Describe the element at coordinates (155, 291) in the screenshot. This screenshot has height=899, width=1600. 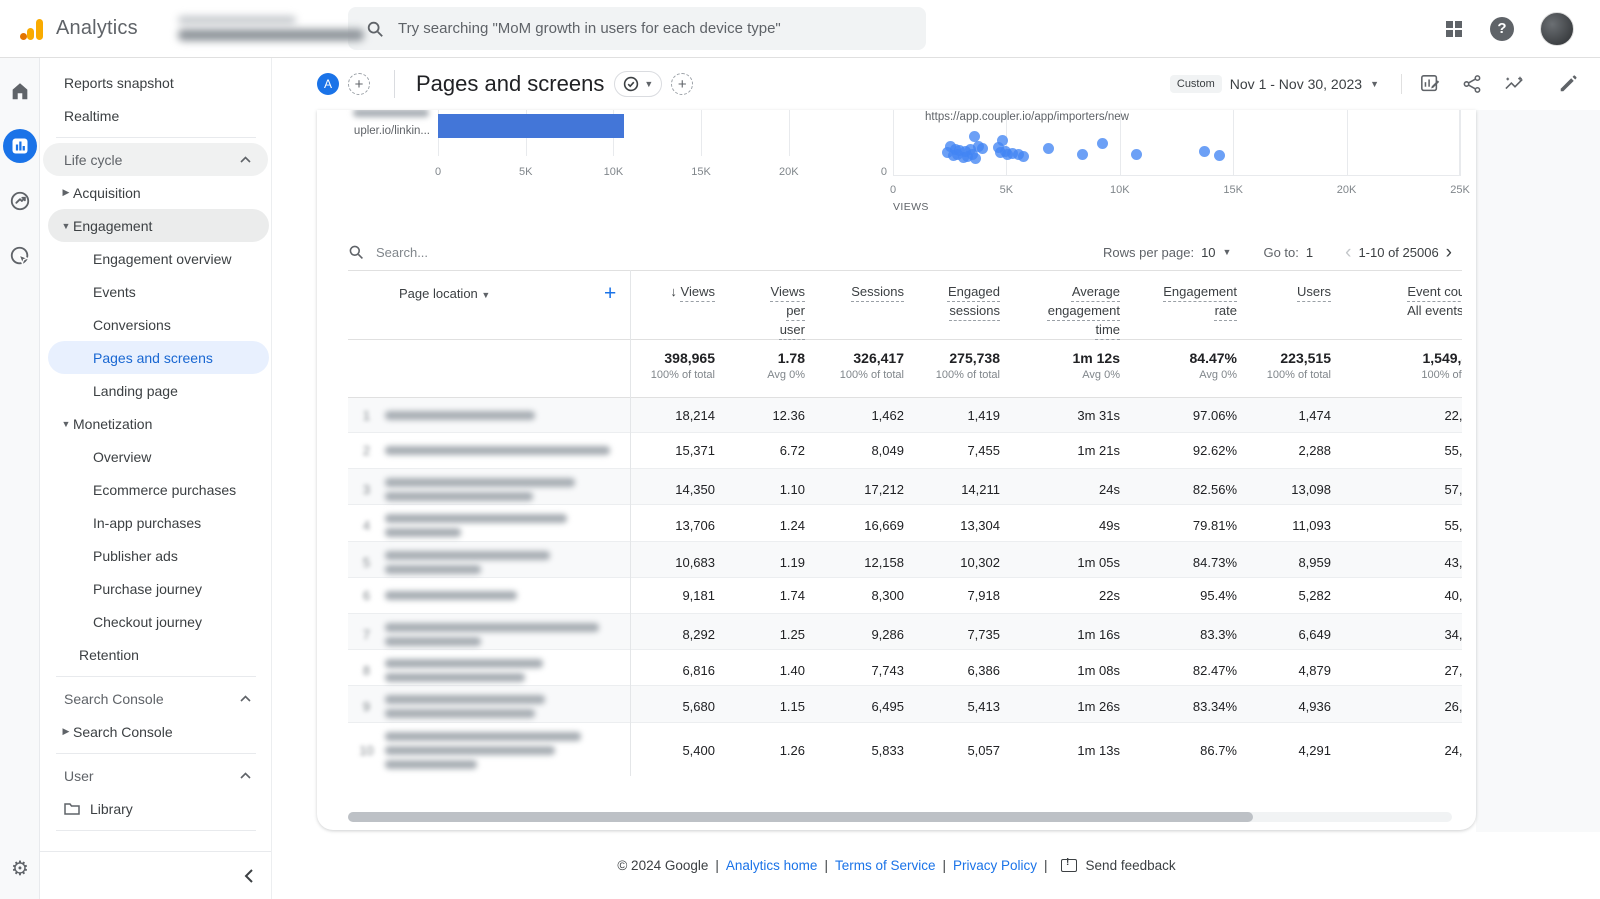
I see `sidebar-item-events: Events` at that location.